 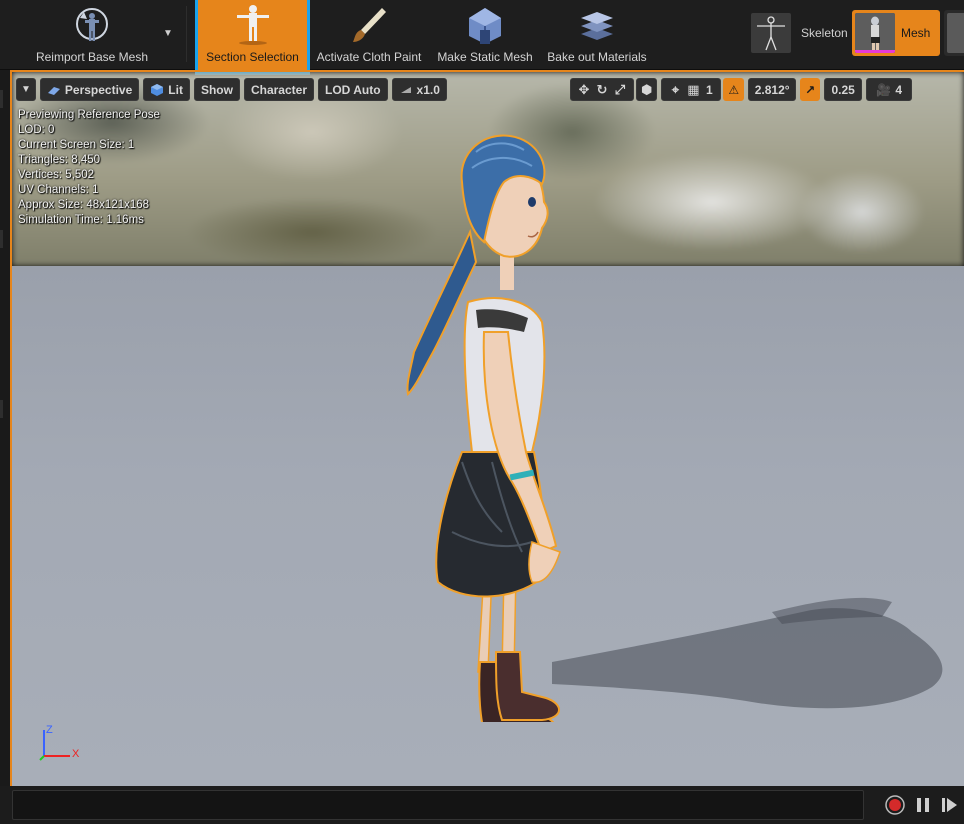 I want to click on axis-gizmo: Z X, so click(x=60, y=744).